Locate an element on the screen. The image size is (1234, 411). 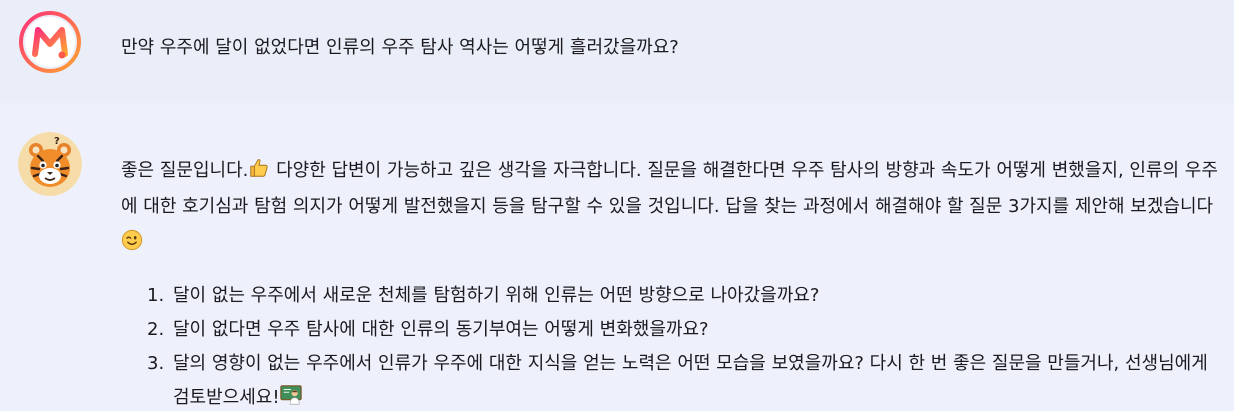
list-item-number: 1. is located at coordinates (156, 295).